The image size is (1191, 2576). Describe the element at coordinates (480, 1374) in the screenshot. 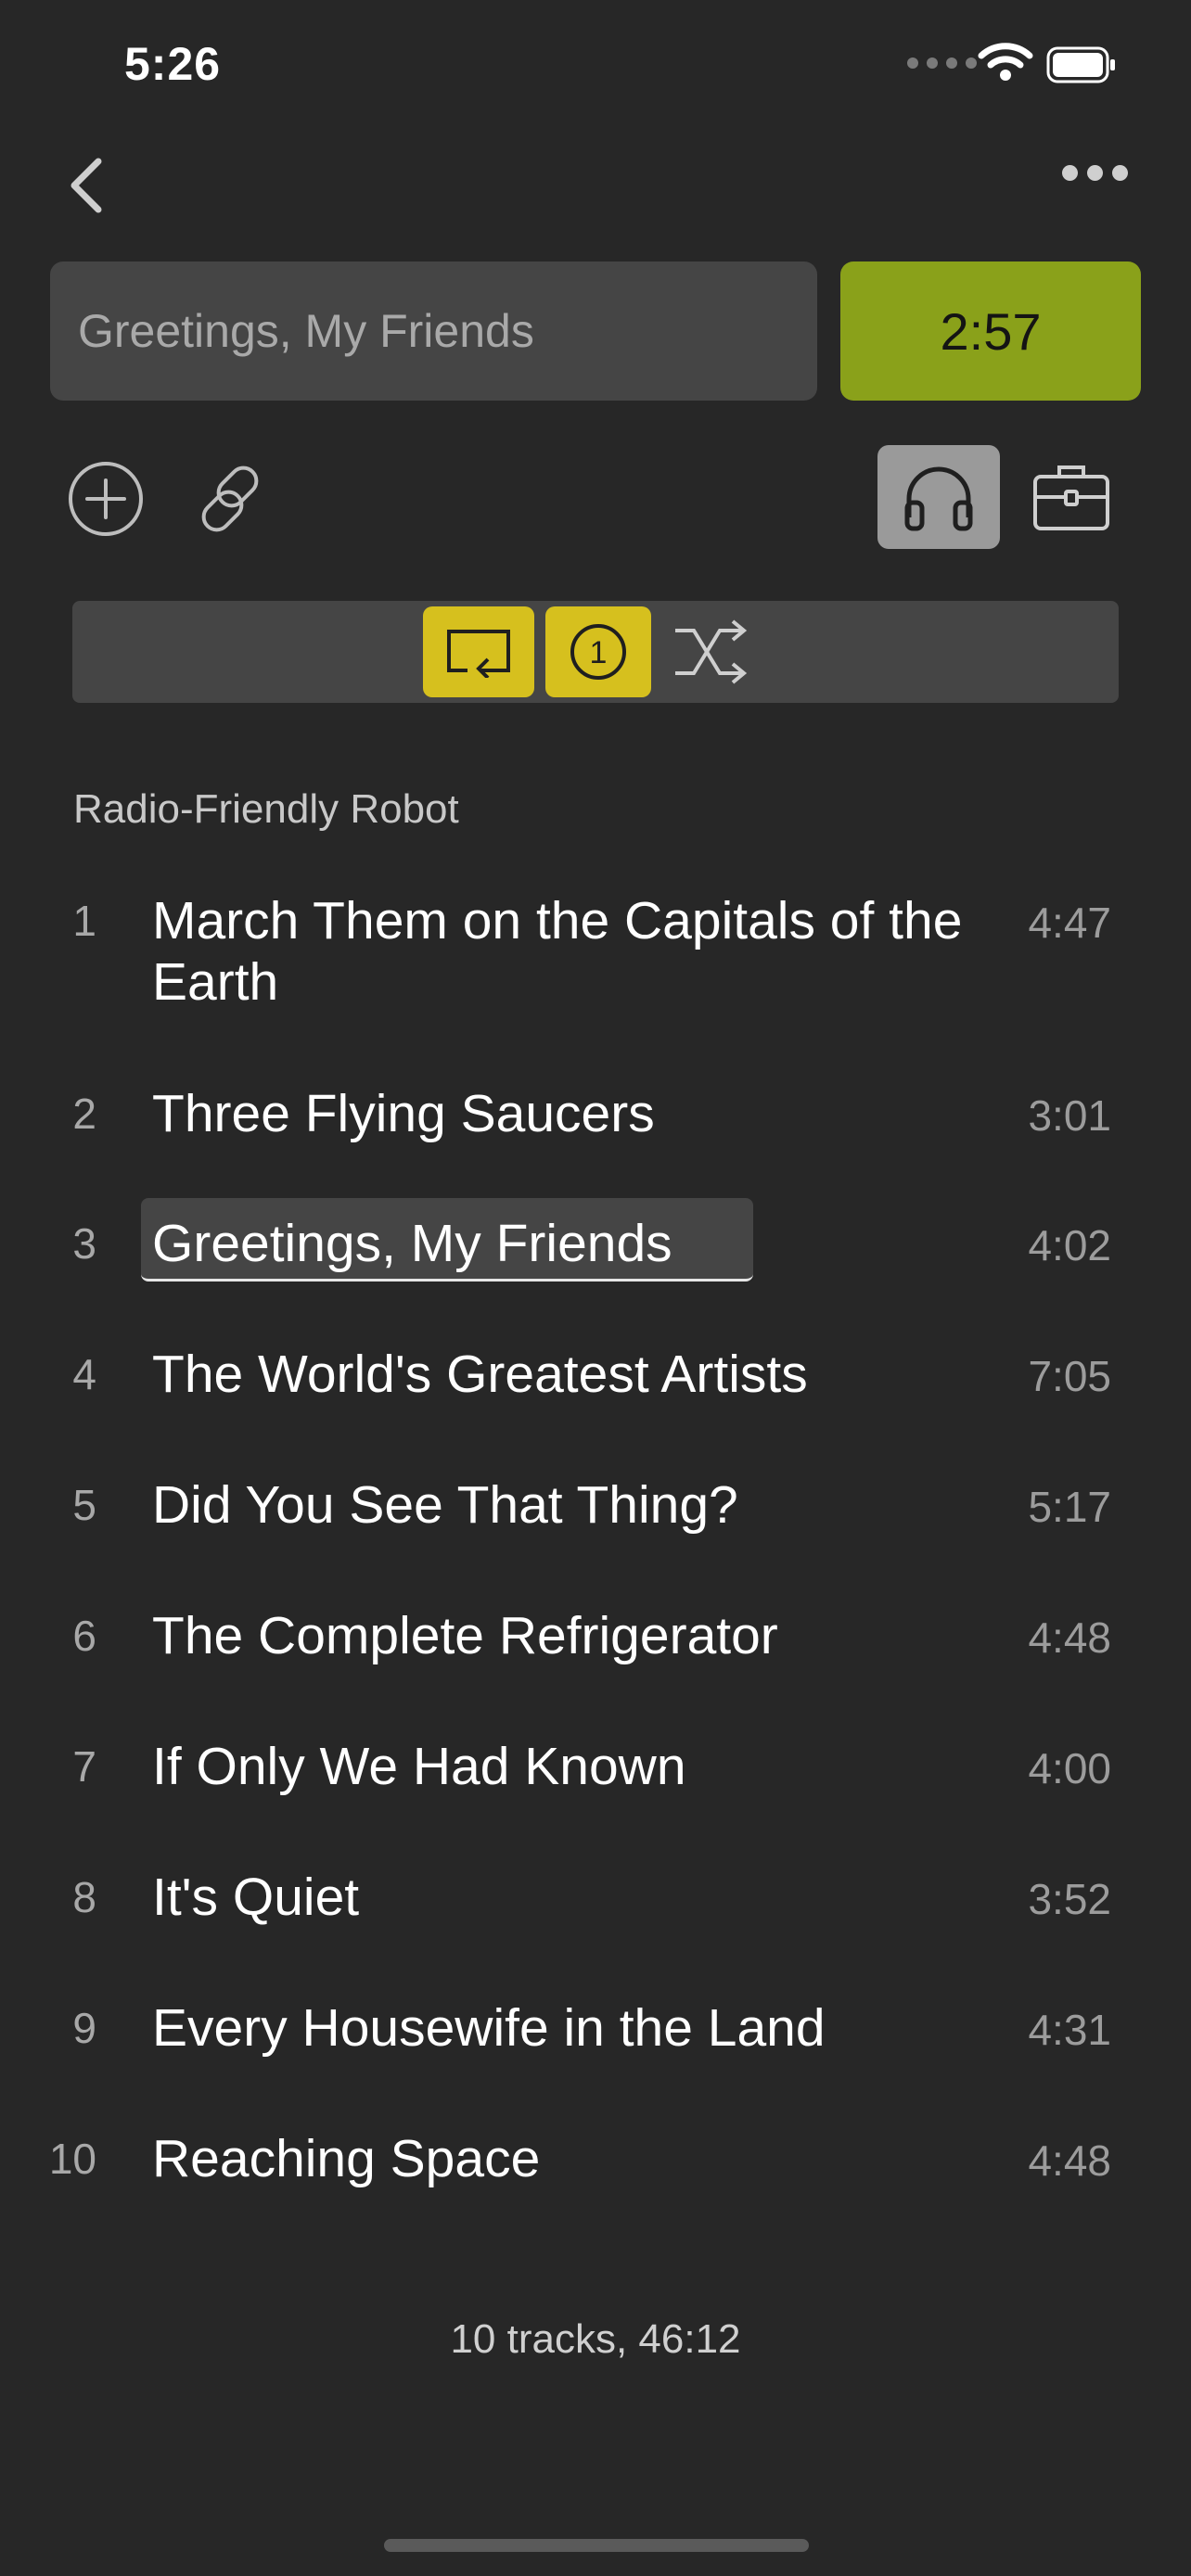

I see `track-title: The World's Greatest Artists` at that location.